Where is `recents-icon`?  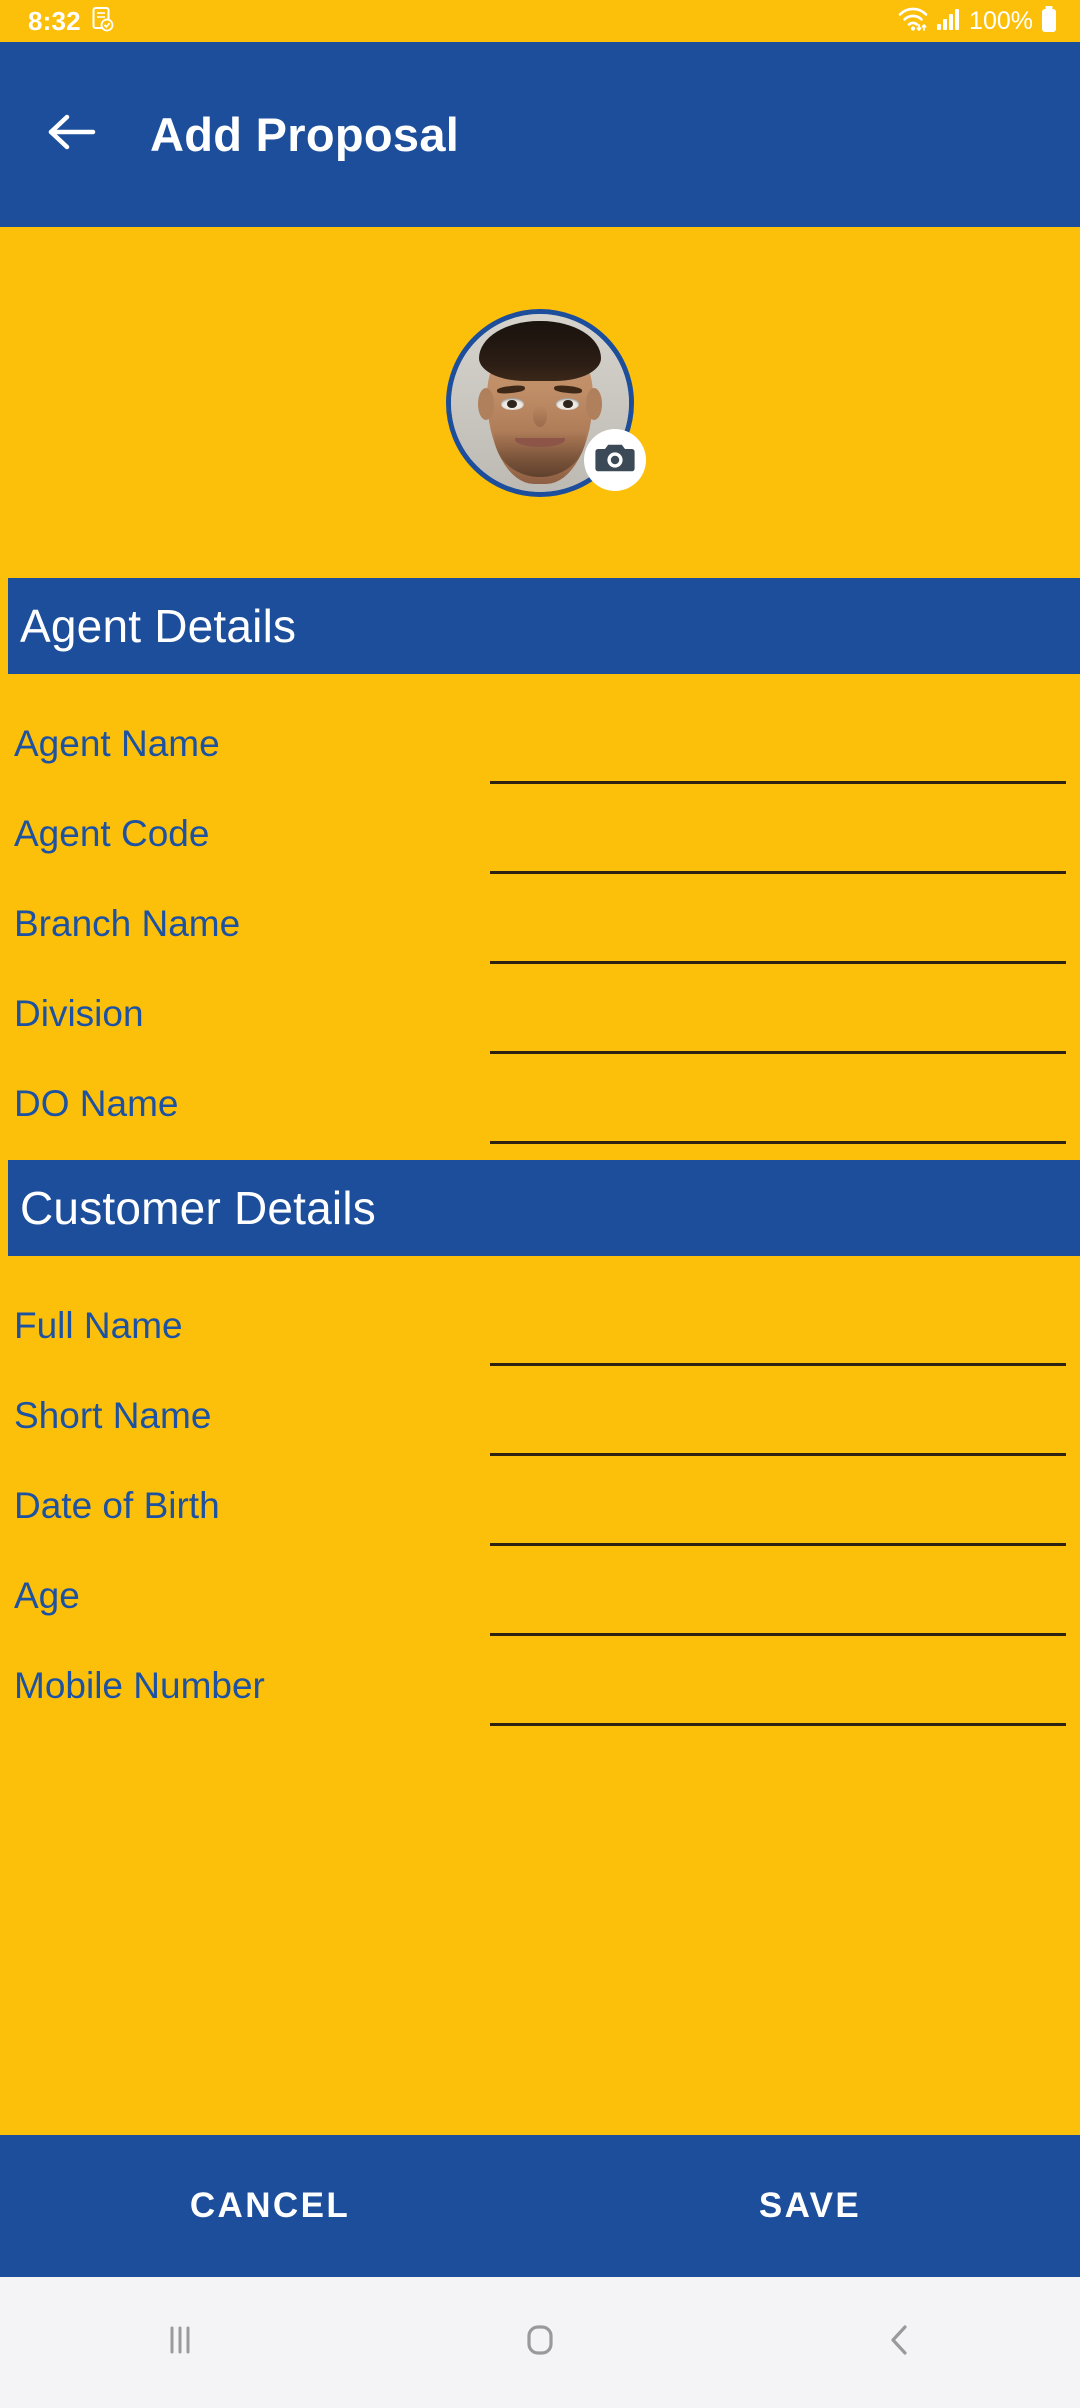
recents-icon is located at coordinates (180, 2342).